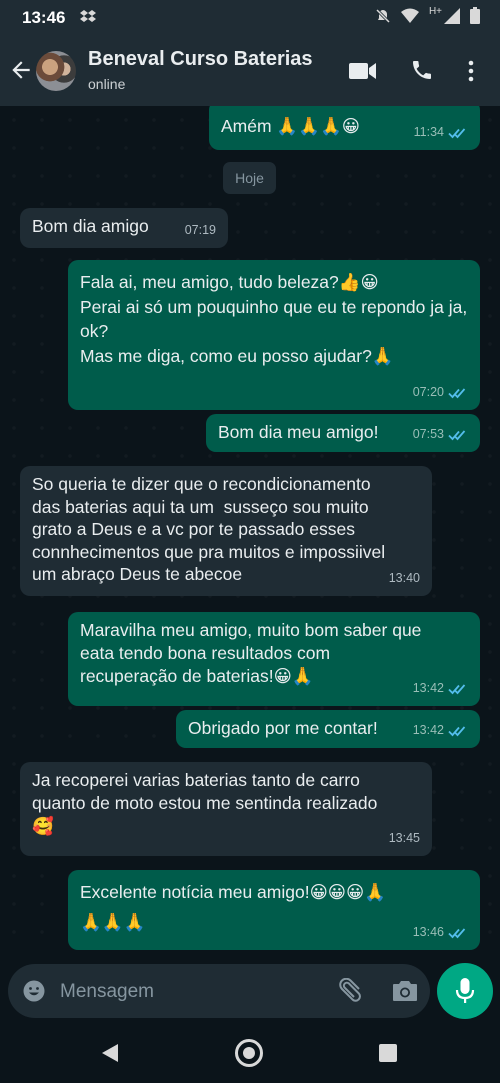 The width and height of the screenshot is (500, 1083). I want to click on message-time: 13:40, so click(404, 578).